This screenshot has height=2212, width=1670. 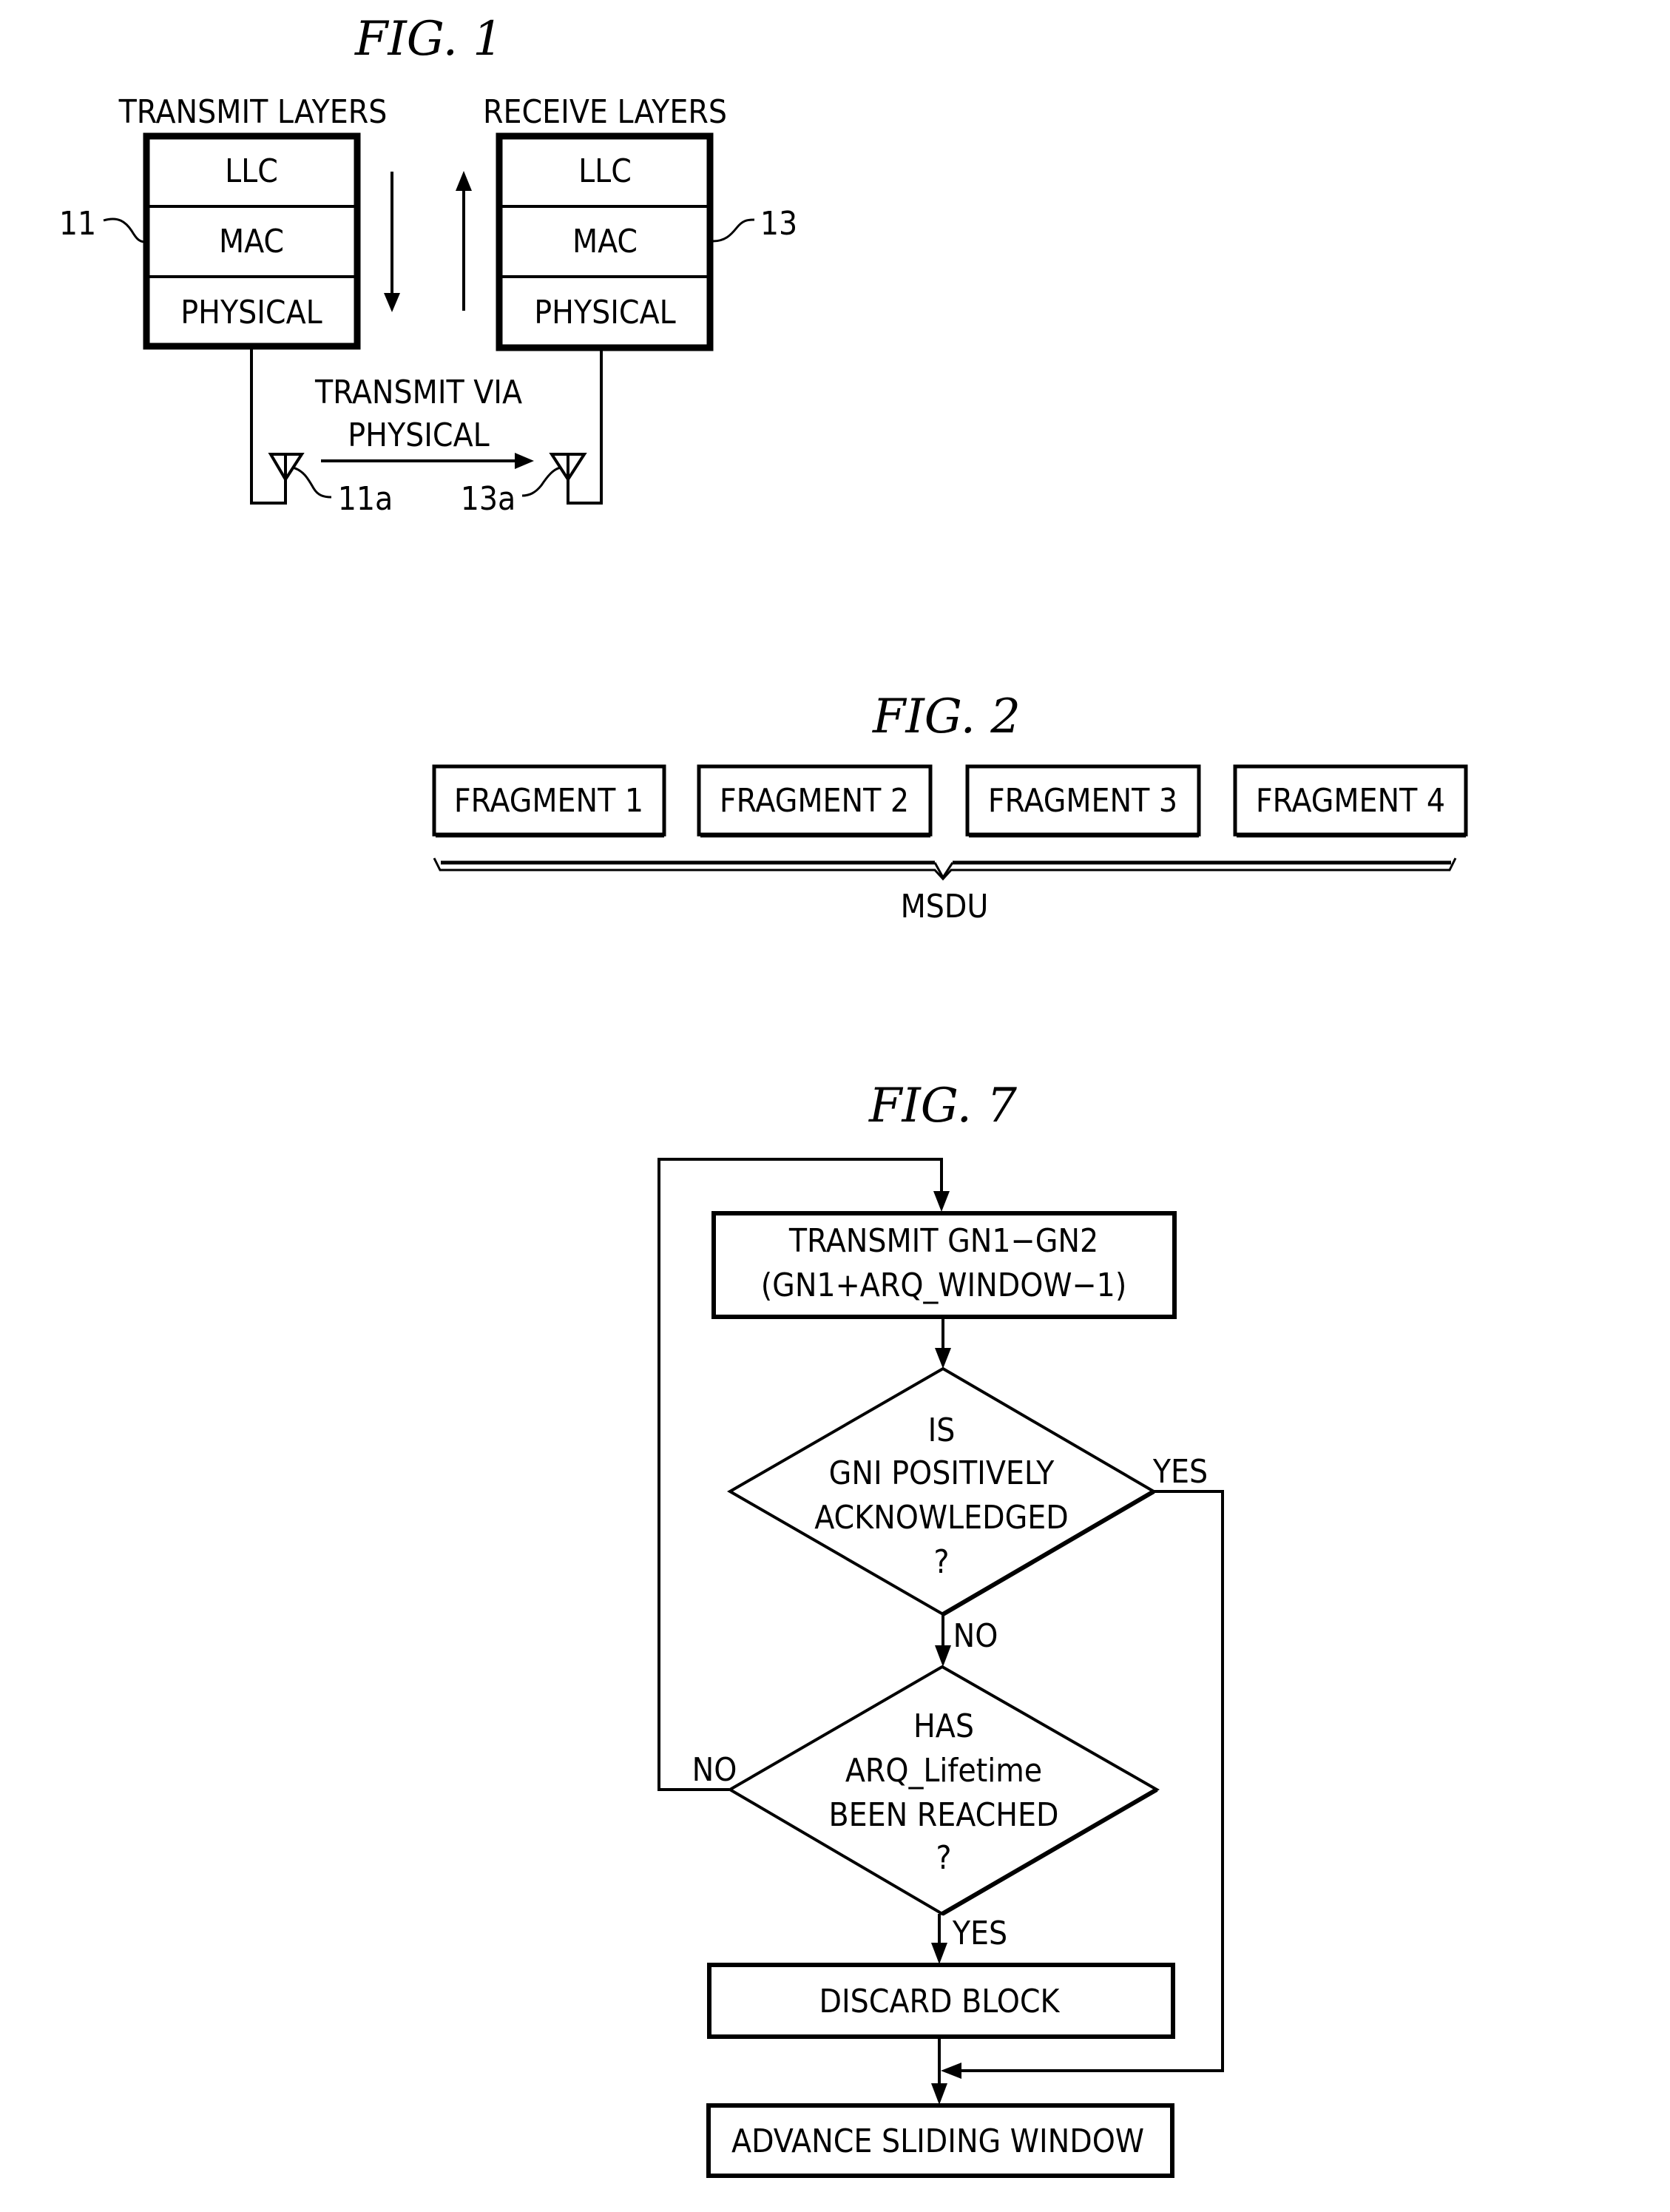 What do you see at coordinates (943, 1858) in the screenshot?
I see `decision2-line: ?` at bounding box center [943, 1858].